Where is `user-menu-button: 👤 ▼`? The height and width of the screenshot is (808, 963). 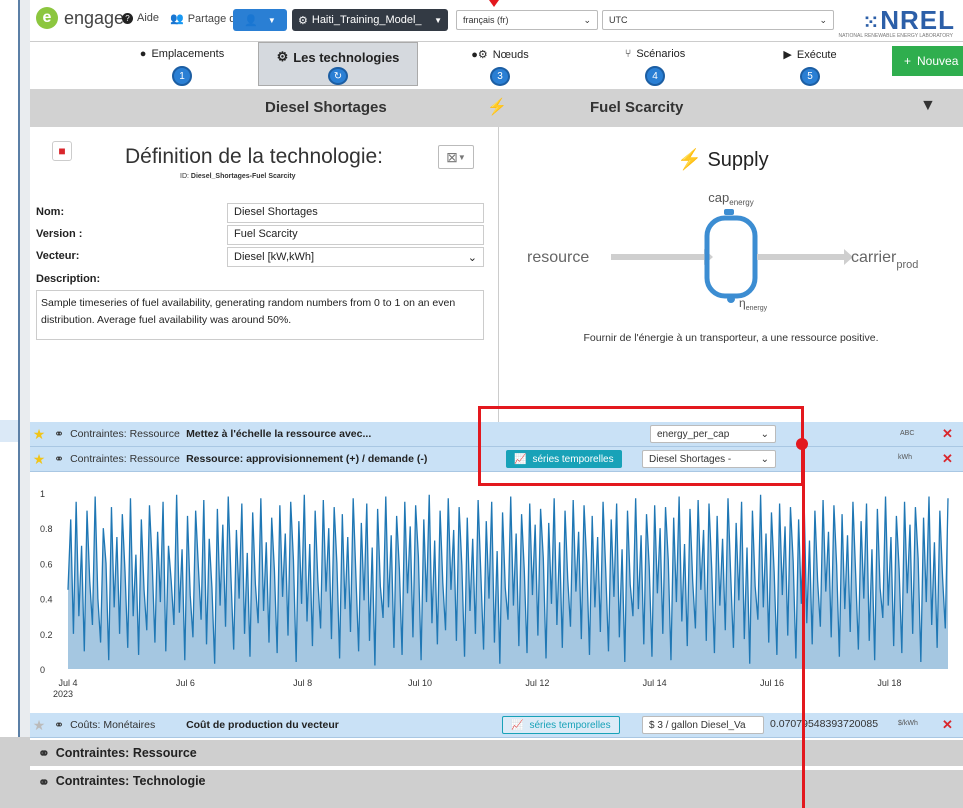 user-menu-button: 👤 ▼ is located at coordinates (260, 20).